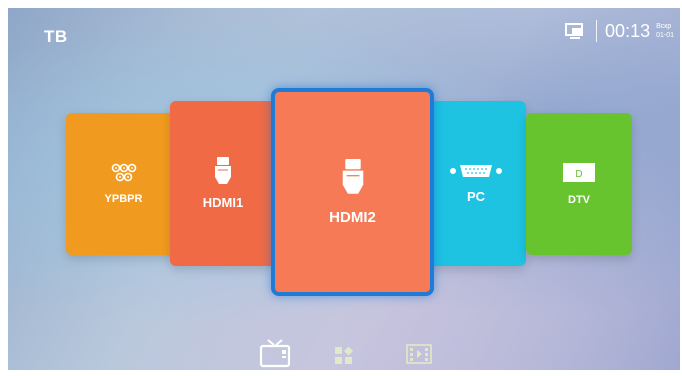  I want to click on source-label: HDMI2, so click(352, 217).